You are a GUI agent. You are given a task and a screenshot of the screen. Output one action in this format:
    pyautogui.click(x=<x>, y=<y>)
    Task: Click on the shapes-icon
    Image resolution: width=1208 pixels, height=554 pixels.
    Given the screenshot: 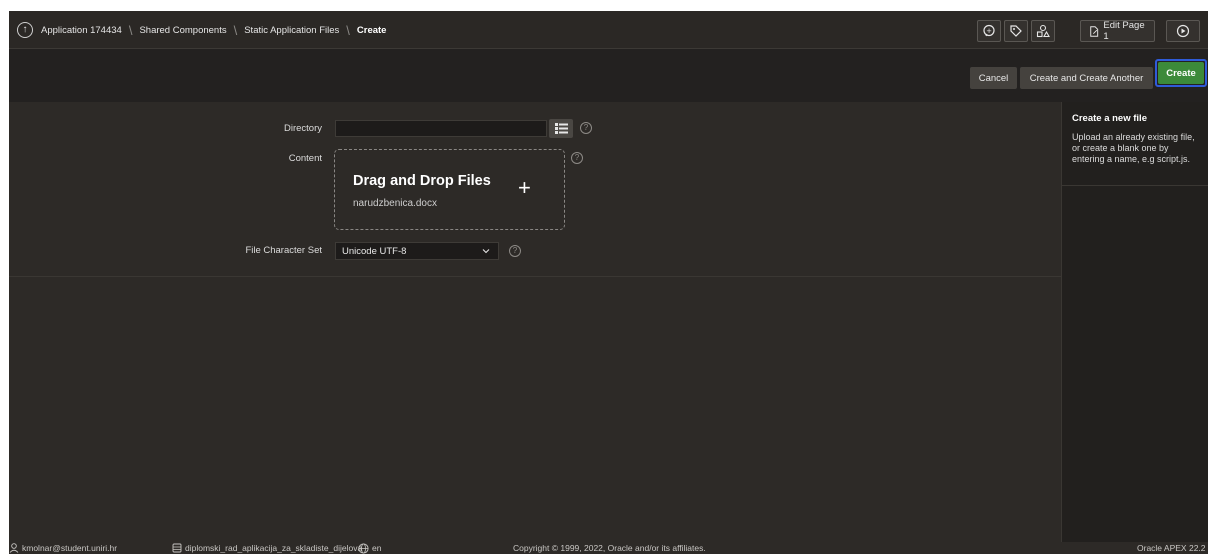 What is the action you would take?
    pyautogui.click(x=1043, y=31)
    